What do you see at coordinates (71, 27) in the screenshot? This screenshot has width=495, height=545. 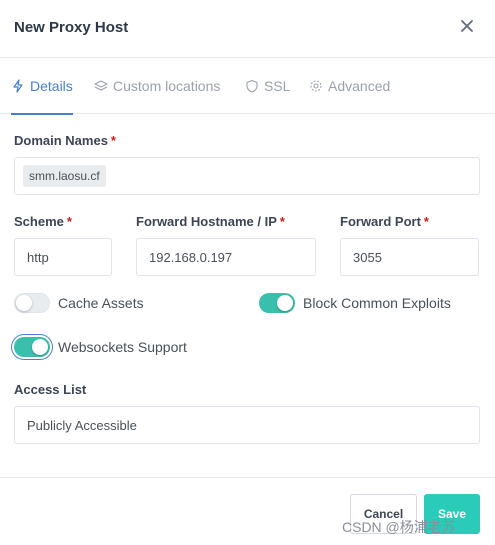 I see `modal-title: New Proxy Host` at bounding box center [71, 27].